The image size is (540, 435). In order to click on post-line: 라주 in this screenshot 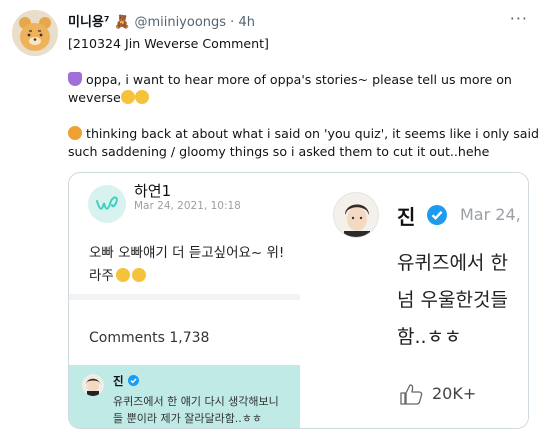, I will do `click(101, 276)`.